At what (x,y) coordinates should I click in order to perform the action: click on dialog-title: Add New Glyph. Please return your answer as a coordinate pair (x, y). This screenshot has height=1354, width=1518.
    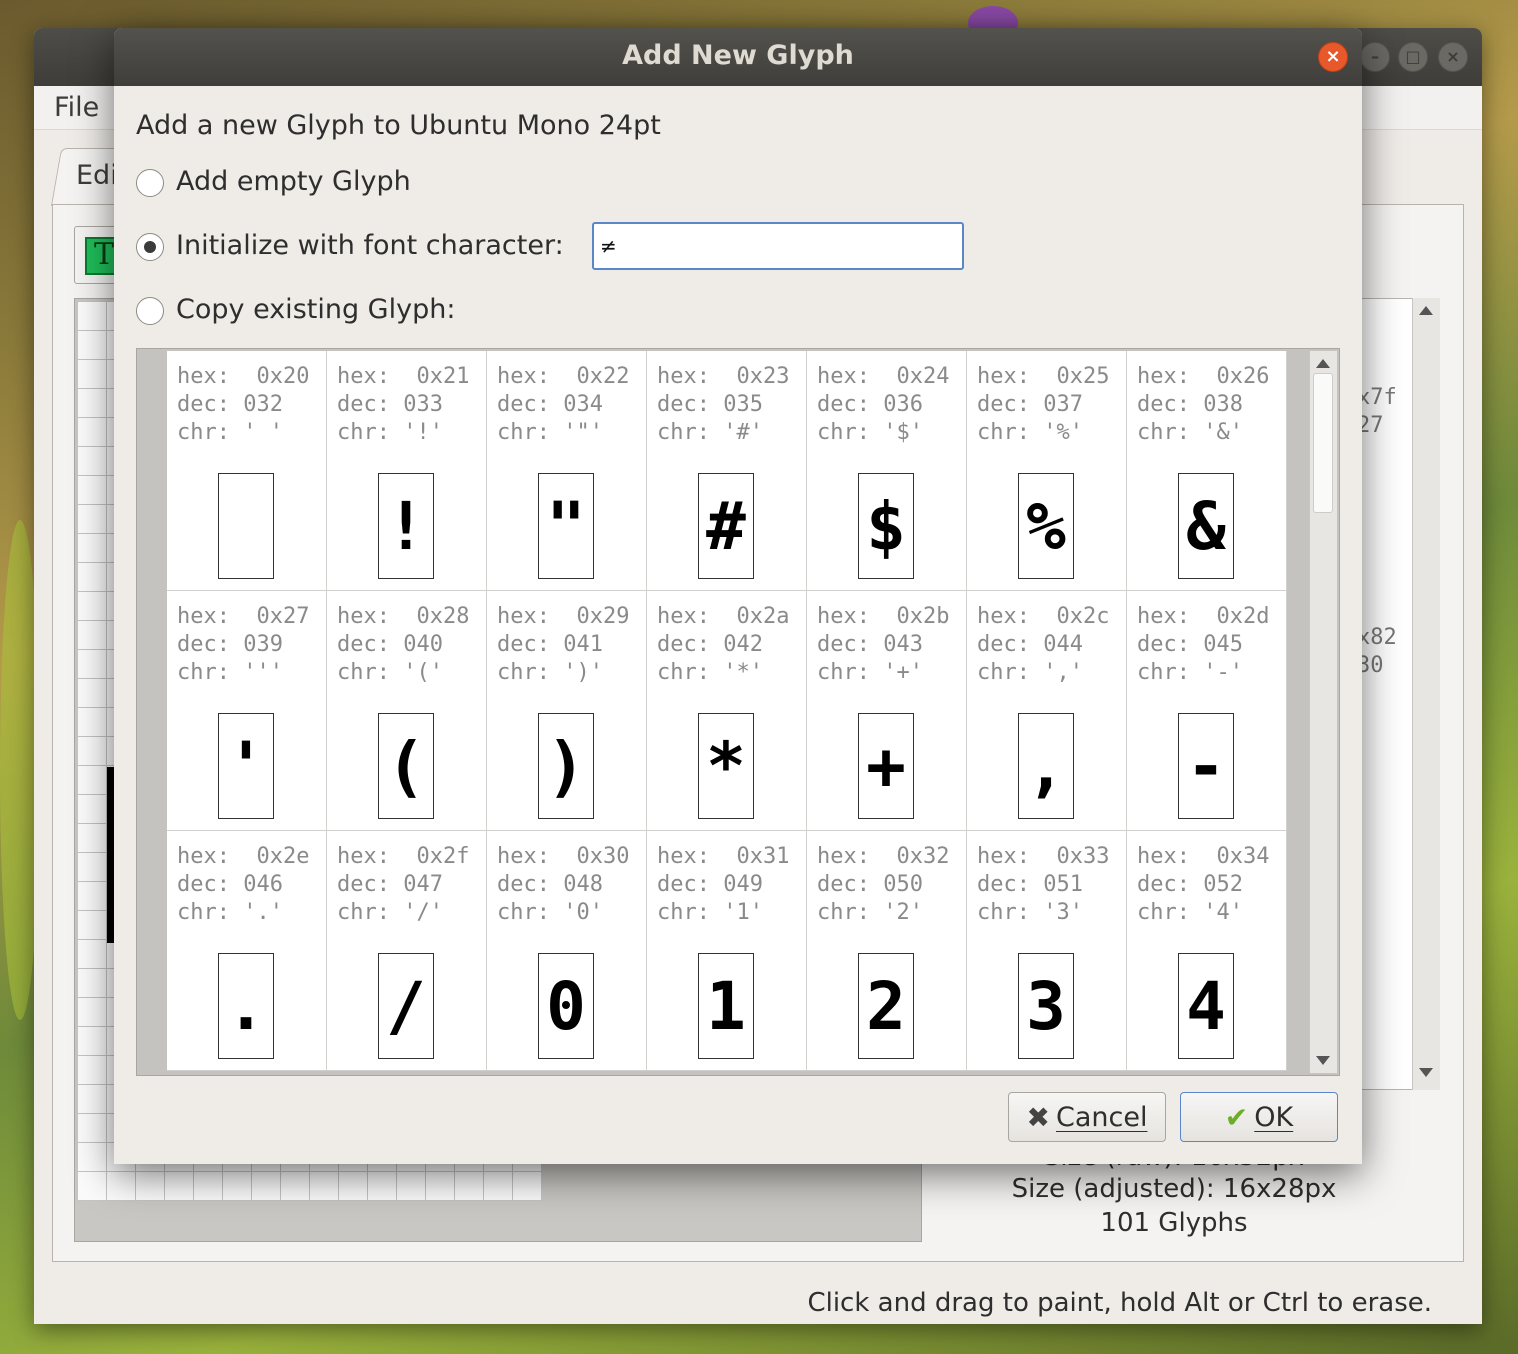
    Looking at the image, I should click on (738, 55).